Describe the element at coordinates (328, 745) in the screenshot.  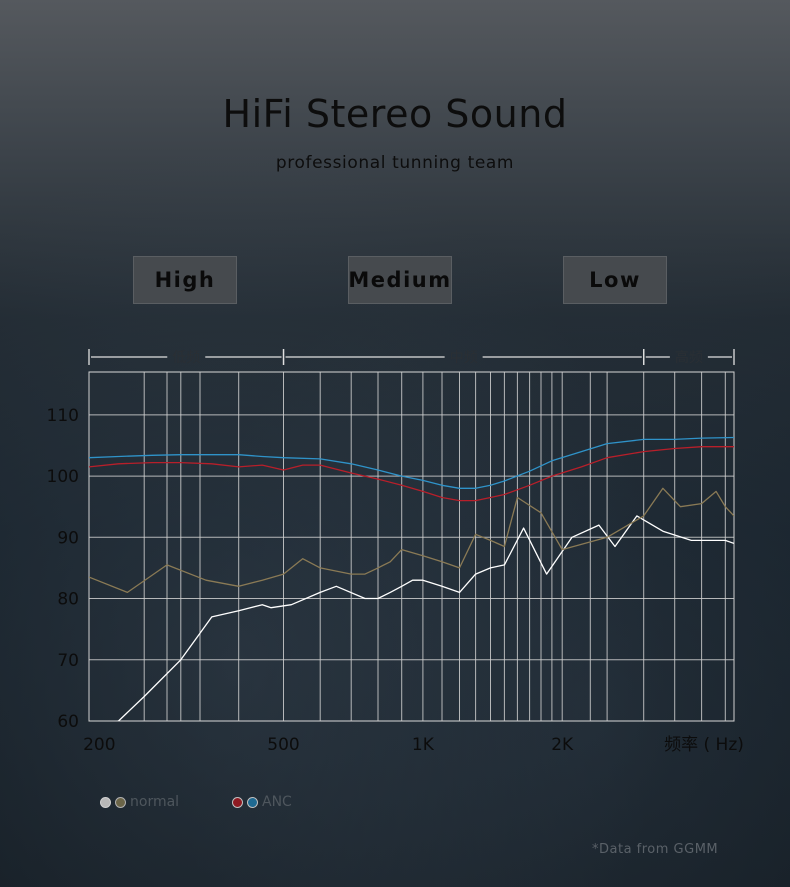
I see `x-tick-labels: 200 500 1K 2K` at that location.